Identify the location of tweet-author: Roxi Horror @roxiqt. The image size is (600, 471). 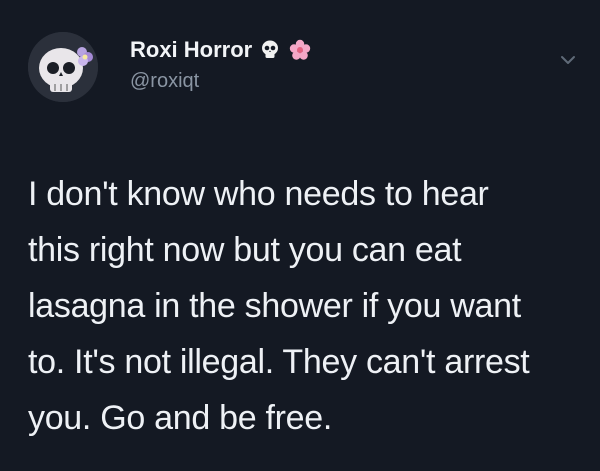
(221, 64).